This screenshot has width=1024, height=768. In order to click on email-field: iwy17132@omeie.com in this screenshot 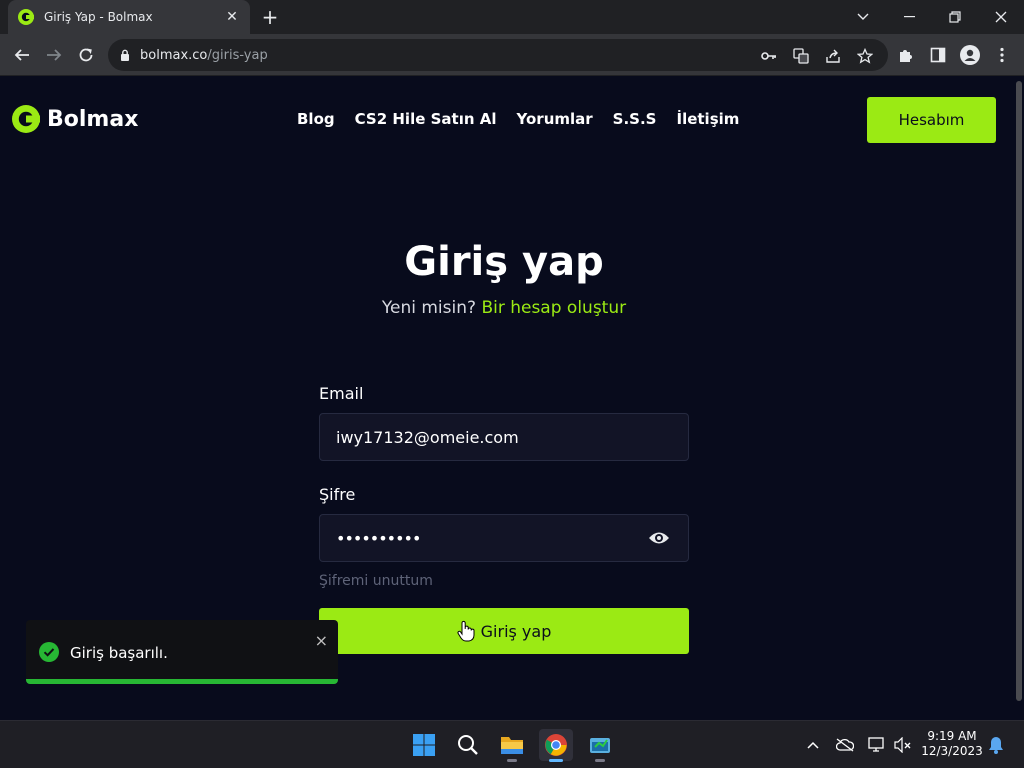, I will do `click(504, 437)`.